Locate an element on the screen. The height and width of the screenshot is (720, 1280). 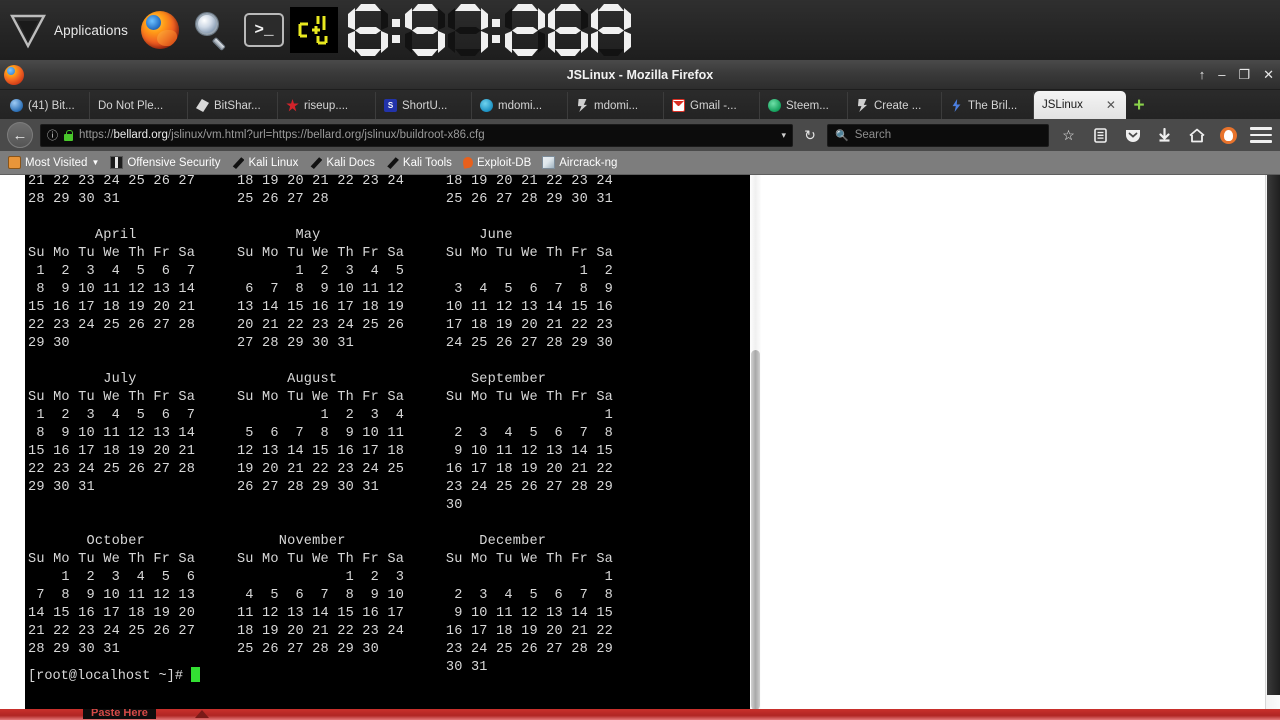
lightning-icon is located at coordinates (956, 105).